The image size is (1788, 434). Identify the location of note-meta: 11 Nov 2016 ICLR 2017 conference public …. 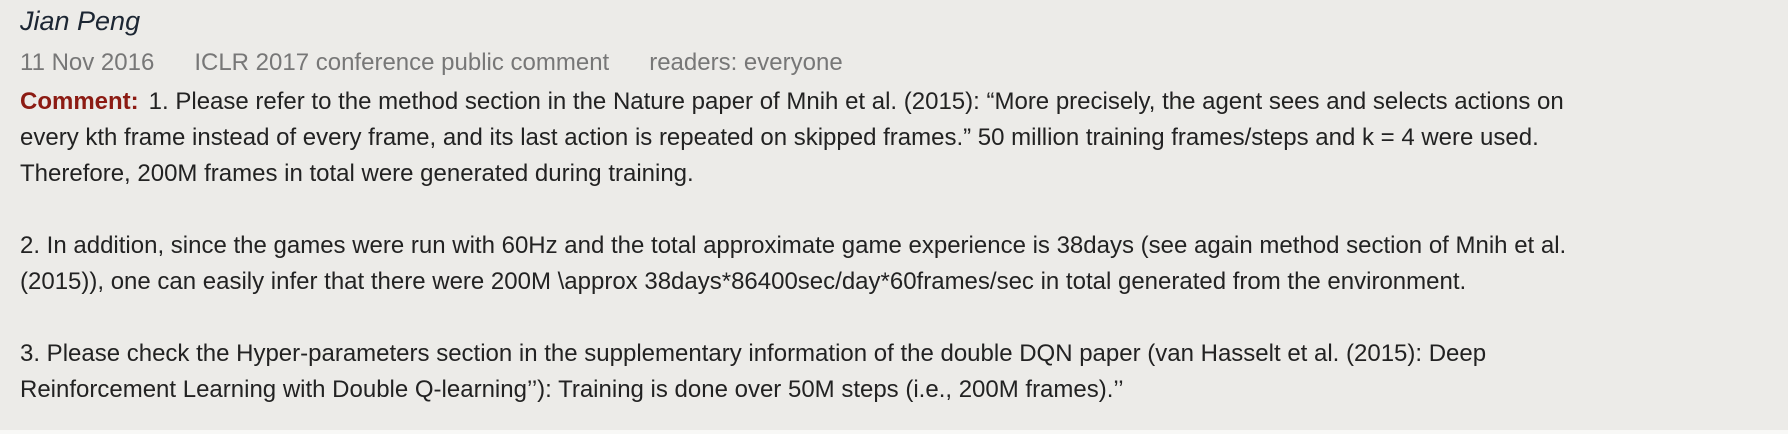
(431, 63).